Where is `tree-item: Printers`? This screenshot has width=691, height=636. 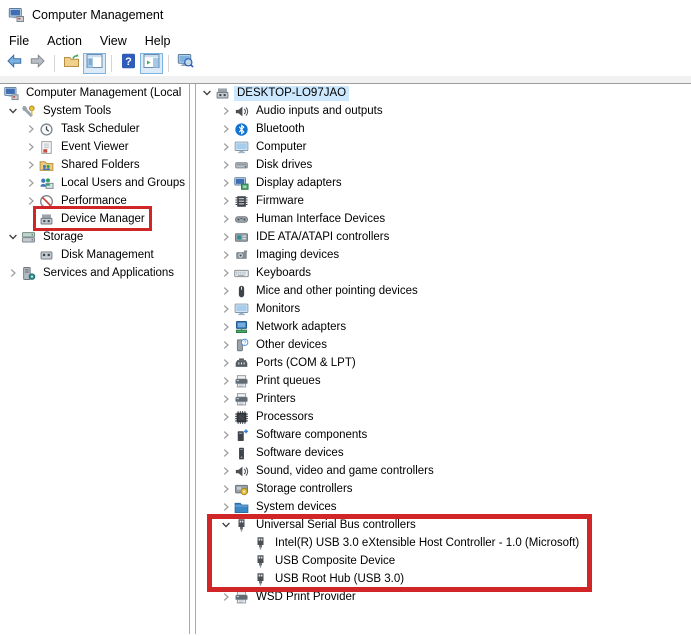
tree-item: Printers is located at coordinates (443, 399).